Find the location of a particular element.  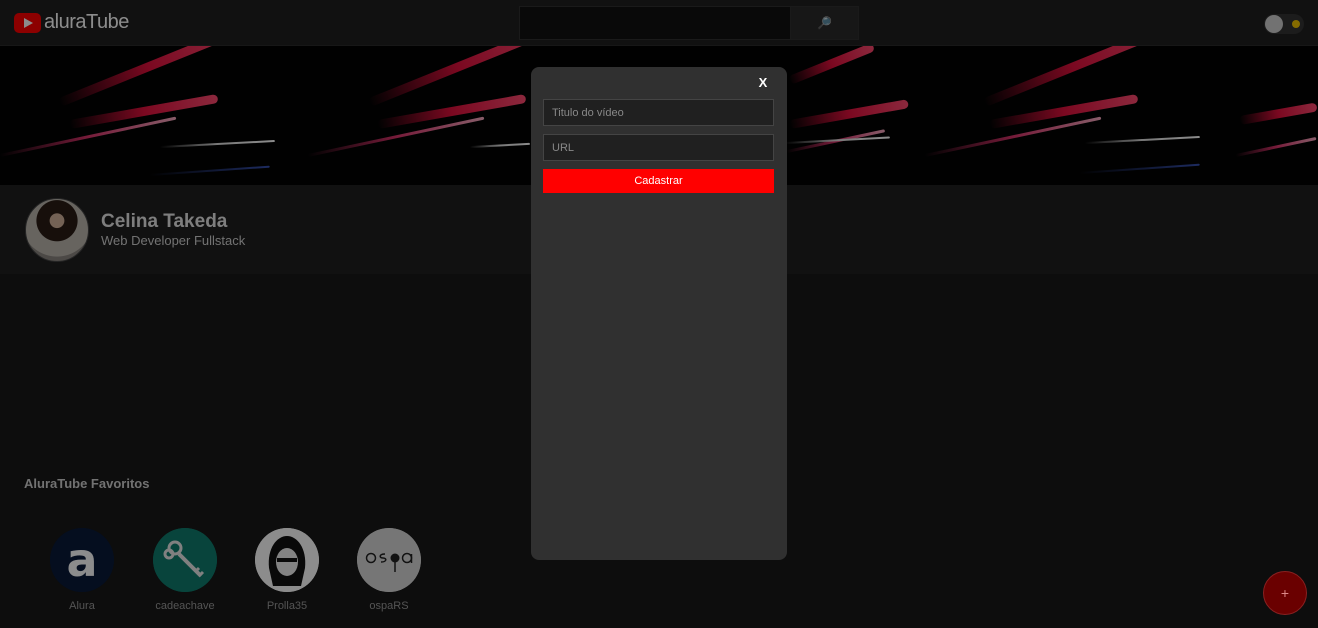

plus-icon: + is located at coordinates (1285, 593).